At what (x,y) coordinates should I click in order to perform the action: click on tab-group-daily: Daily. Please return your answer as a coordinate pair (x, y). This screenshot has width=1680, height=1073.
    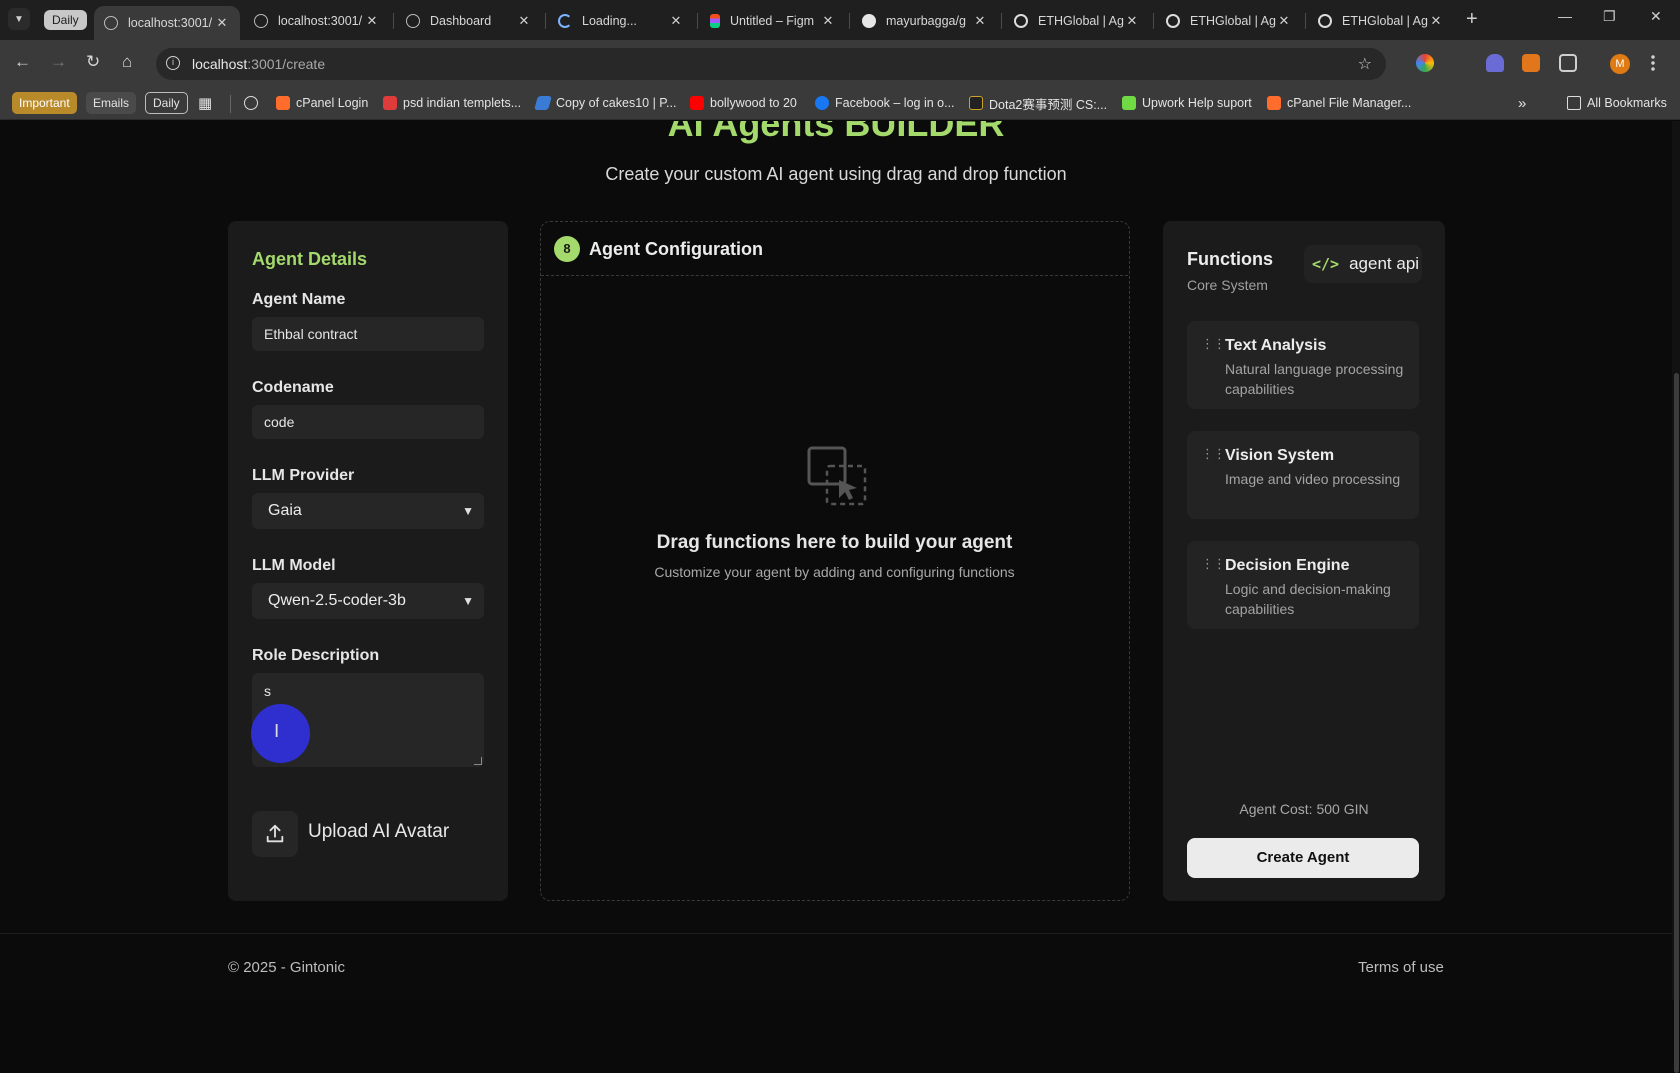
    Looking at the image, I should click on (65, 20).